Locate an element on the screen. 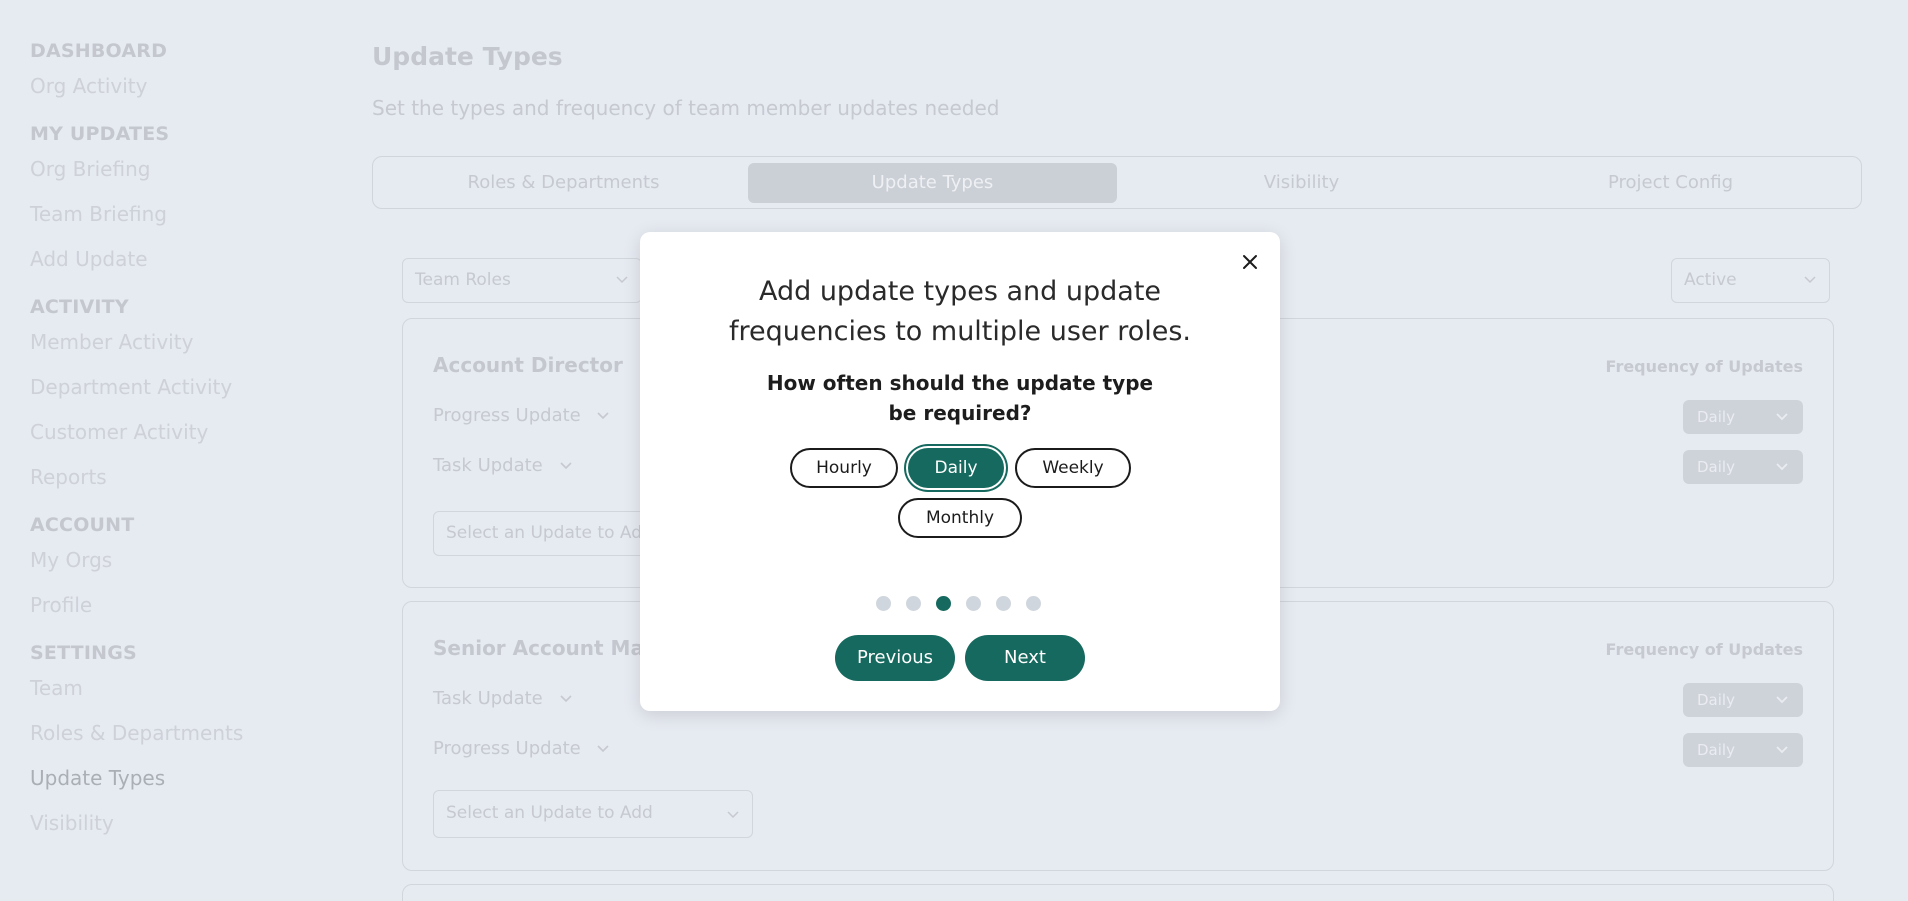 The image size is (1908, 901). next-button: Next is located at coordinates (1025, 658).